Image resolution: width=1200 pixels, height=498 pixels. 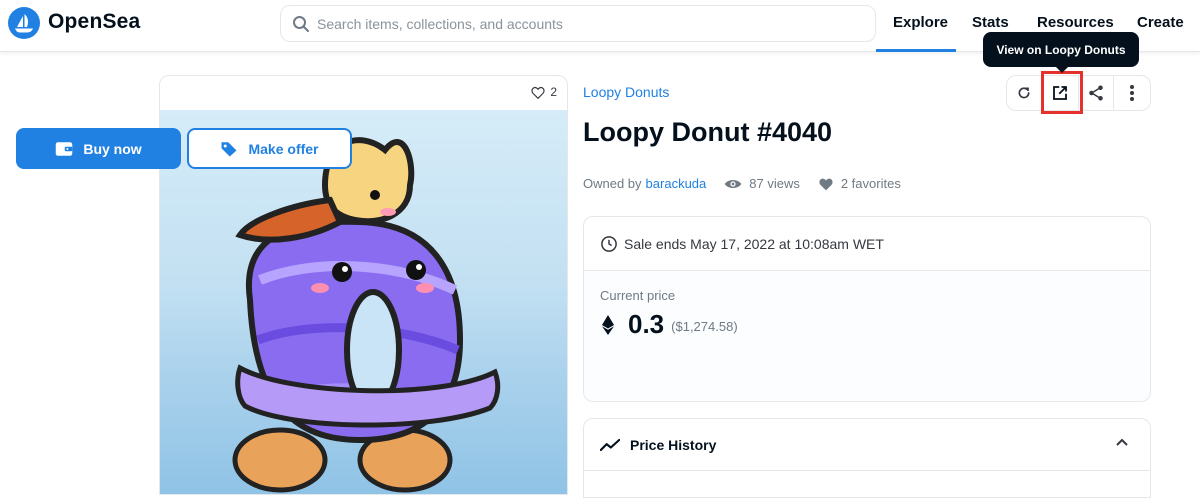 I want to click on owned-by-label: Owned by, so click(x=612, y=183).